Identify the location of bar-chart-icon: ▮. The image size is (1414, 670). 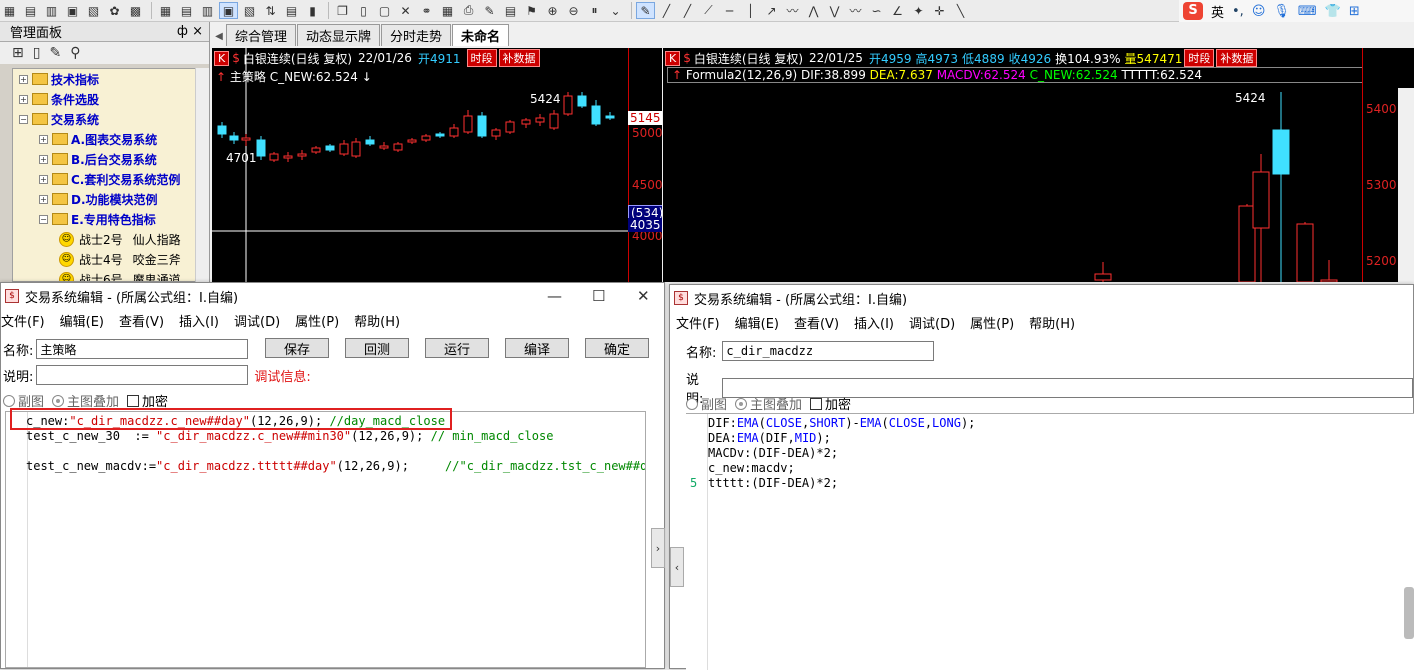
(312, 10).